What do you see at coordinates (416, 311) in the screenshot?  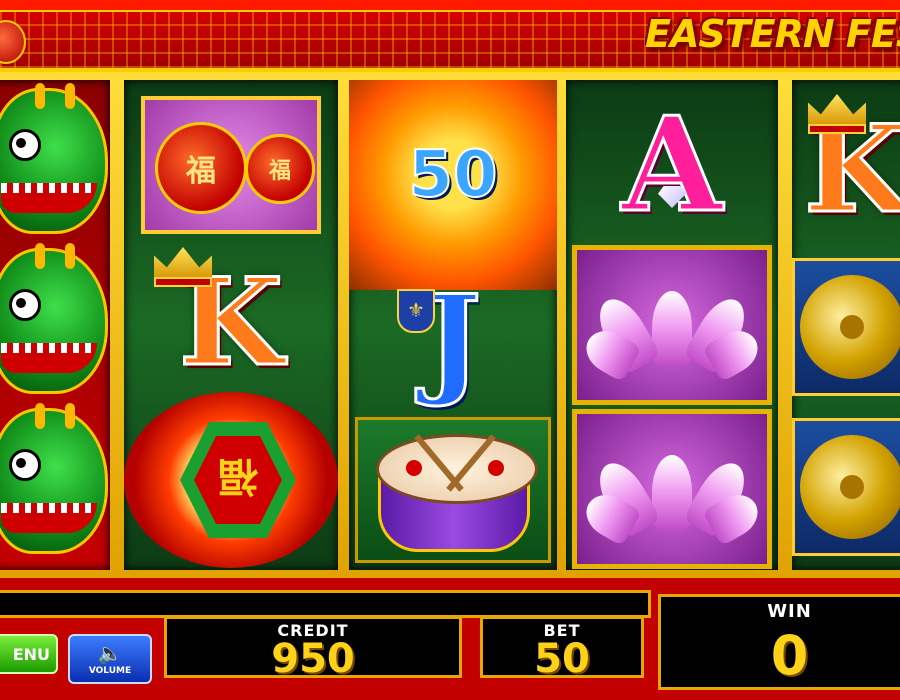 I see `fleur-de-lis-icon: ⚜` at bounding box center [416, 311].